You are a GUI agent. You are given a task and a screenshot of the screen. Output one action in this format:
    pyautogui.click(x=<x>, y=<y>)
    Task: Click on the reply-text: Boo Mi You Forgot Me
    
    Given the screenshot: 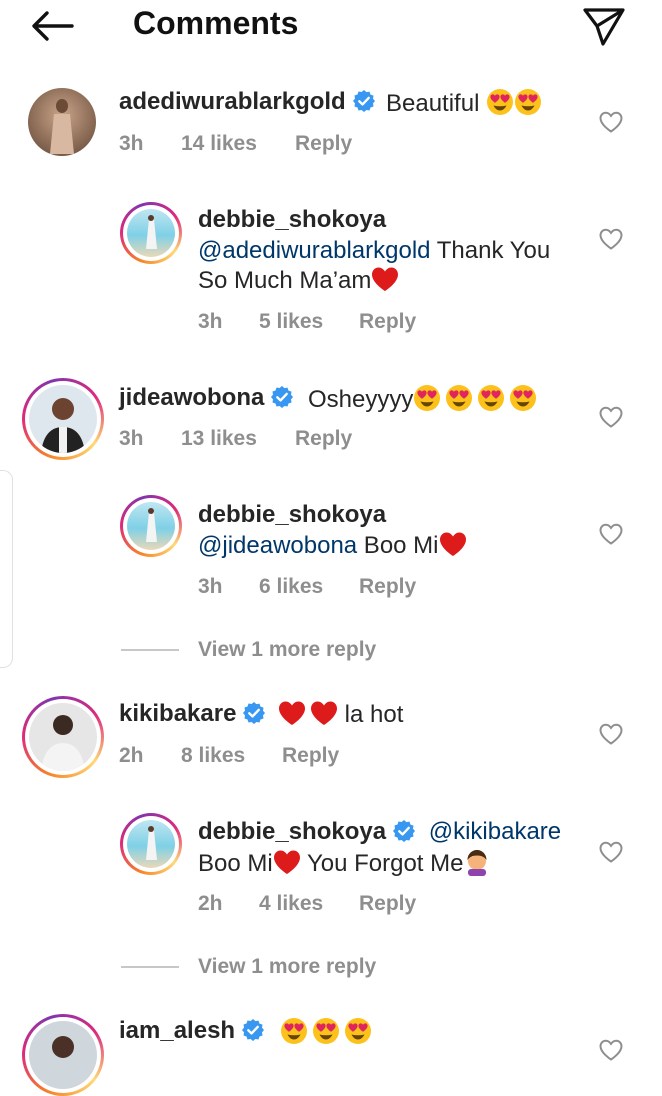 What is the action you would take?
    pyautogui.click(x=344, y=863)
    